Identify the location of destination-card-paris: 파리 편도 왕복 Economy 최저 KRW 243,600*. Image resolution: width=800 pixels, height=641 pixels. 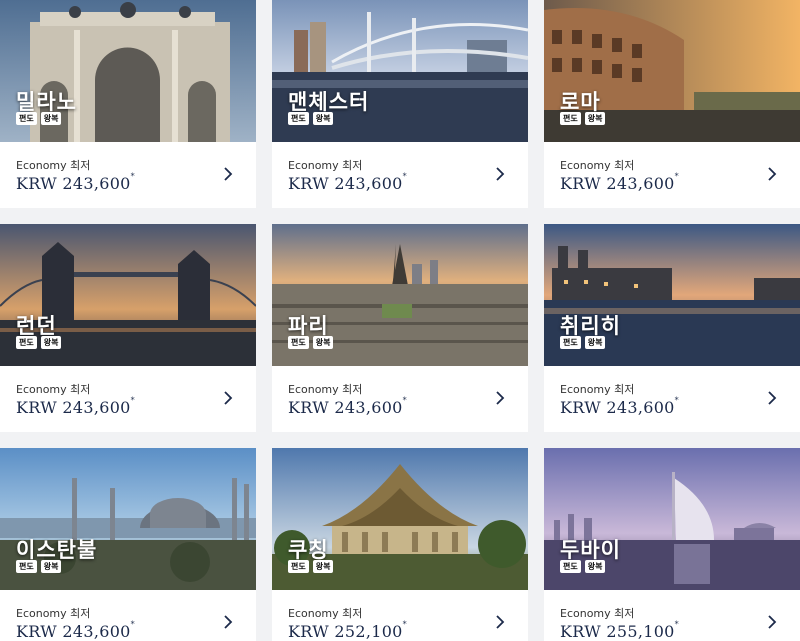
(400, 328).